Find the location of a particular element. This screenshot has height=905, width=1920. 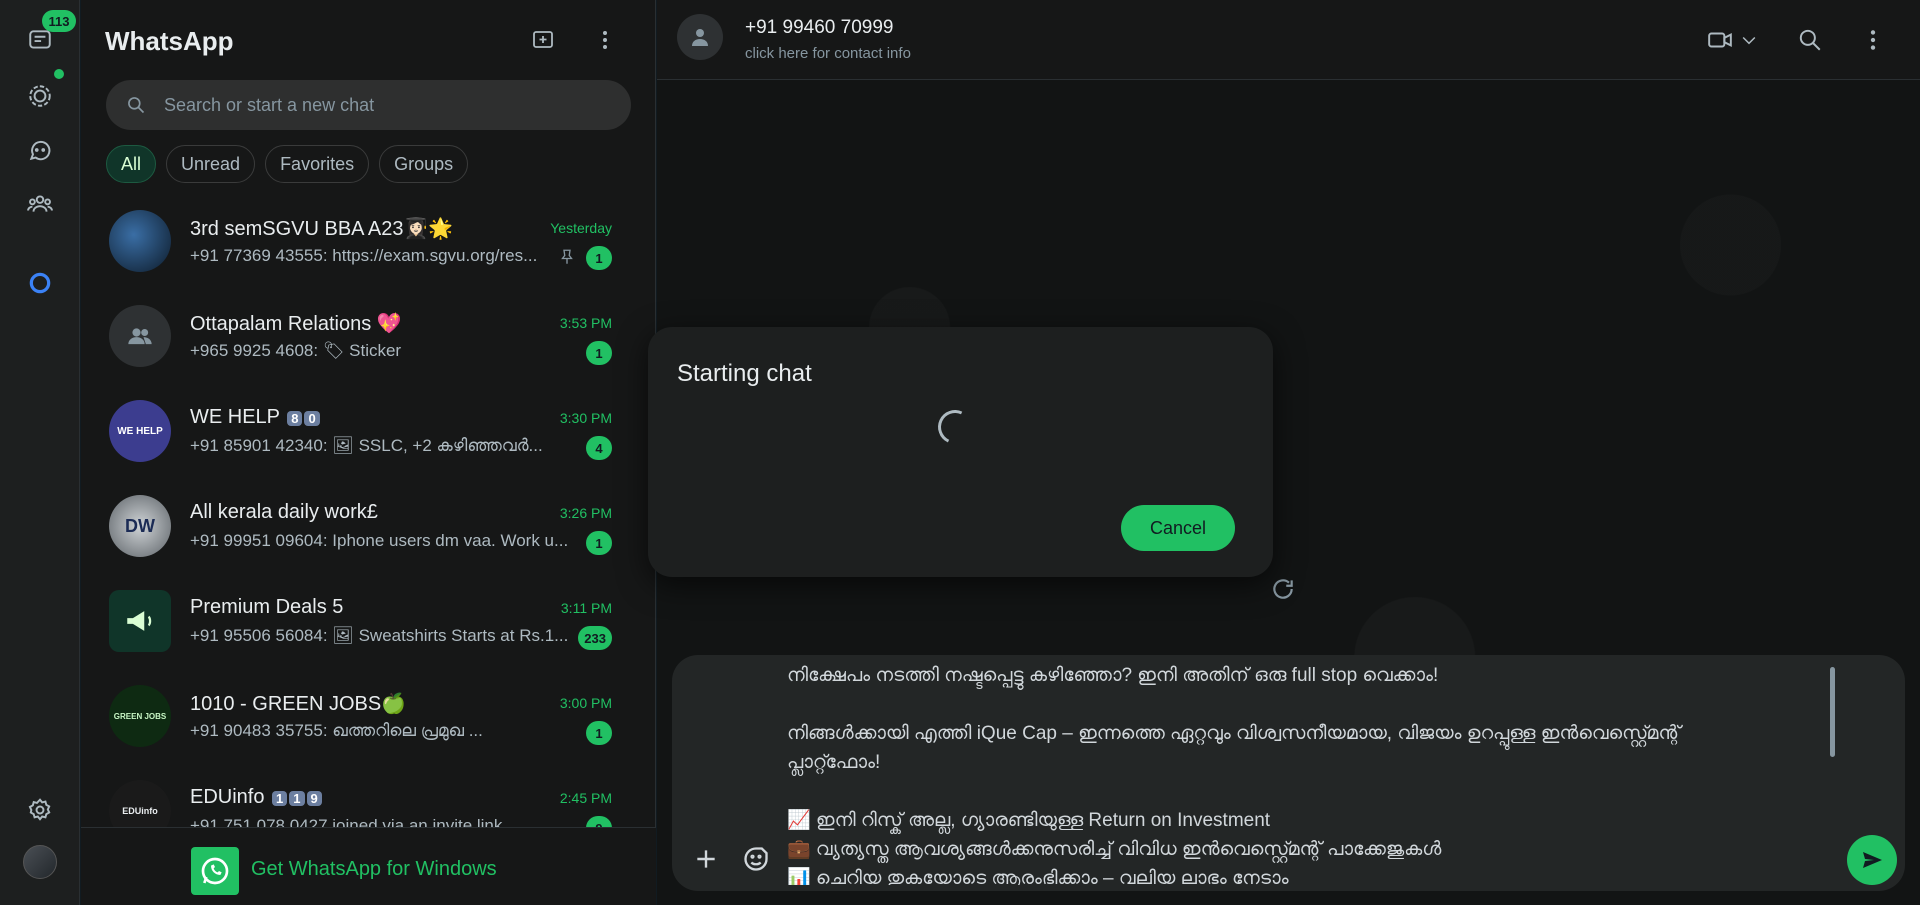

contact-avatar is located at coordinates (700, 37).